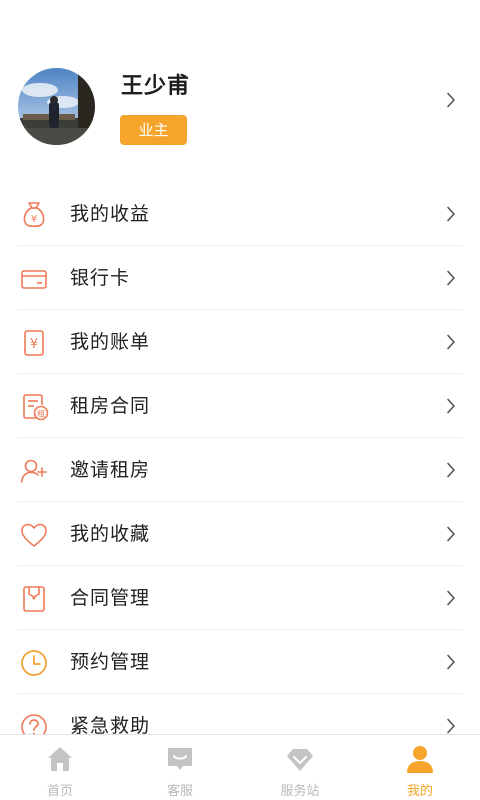  Describe the element at coordinates (100, 278) in the screenshot. I see `menu-item-label: 银行卡` at that location.